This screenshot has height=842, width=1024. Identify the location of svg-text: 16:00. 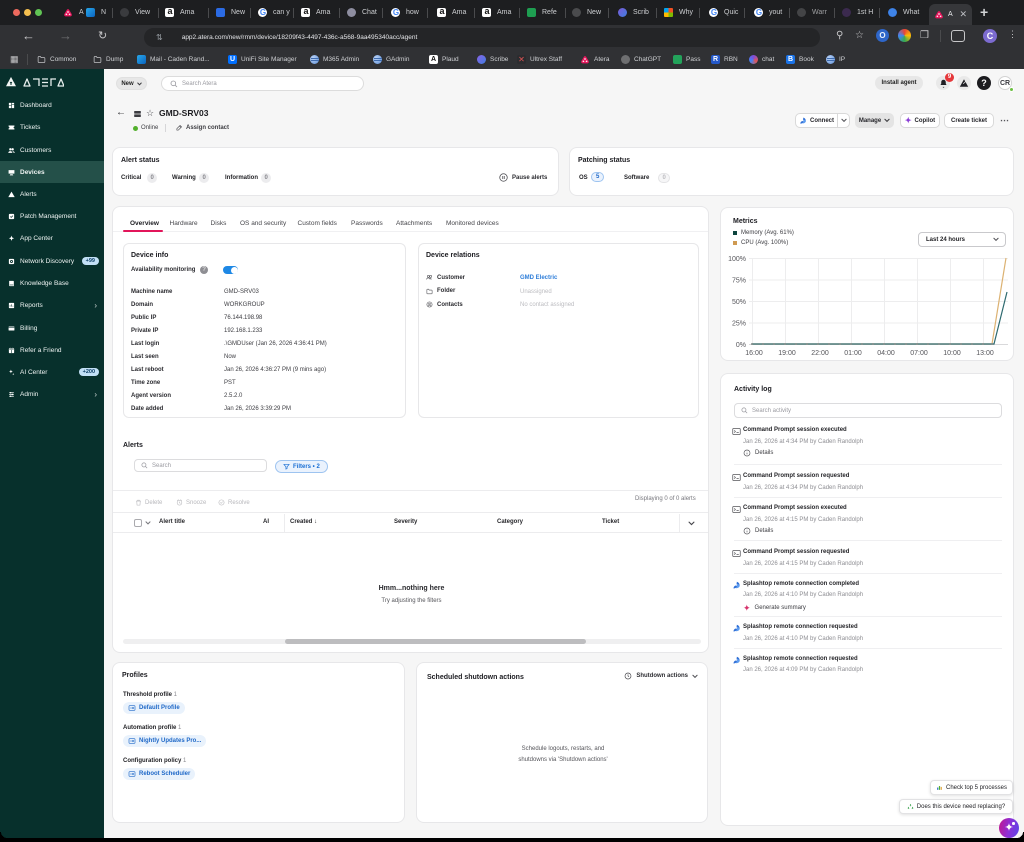
(754, 353).